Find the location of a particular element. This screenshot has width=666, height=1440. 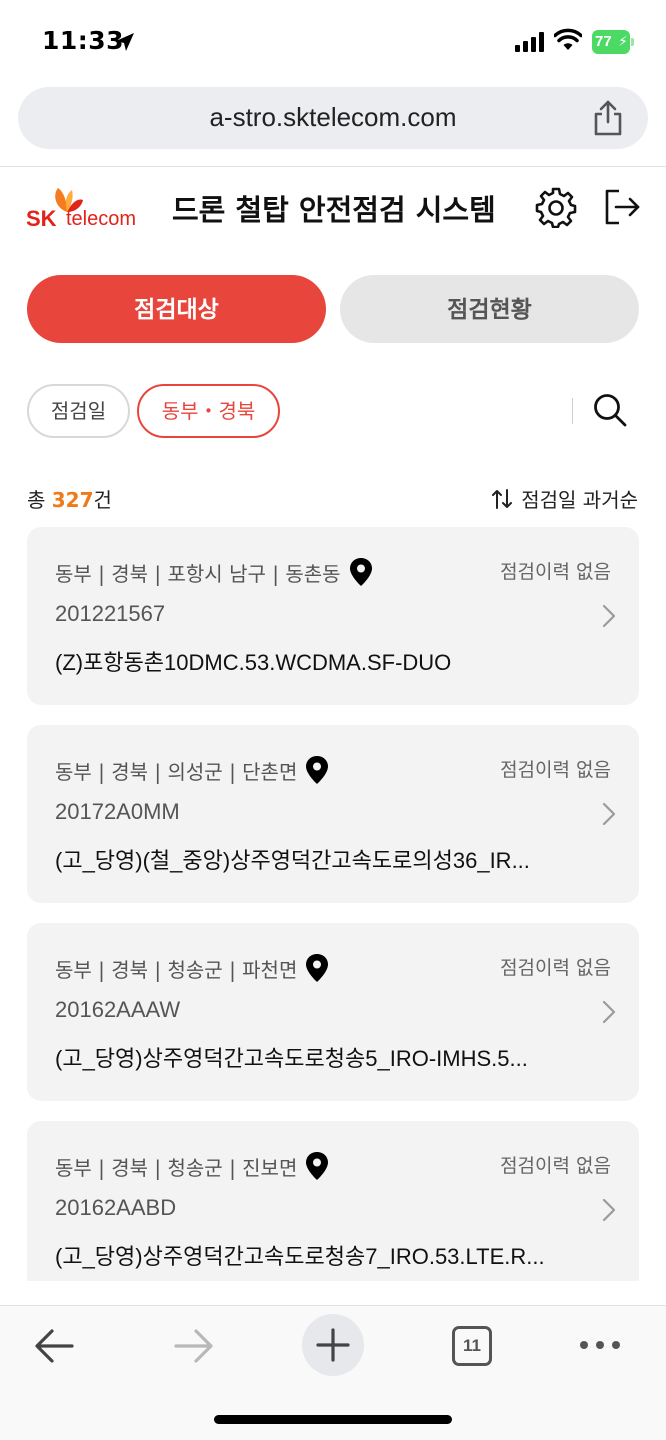

sort-button: 점검일 과거순 is located at coordinates (564, 498).